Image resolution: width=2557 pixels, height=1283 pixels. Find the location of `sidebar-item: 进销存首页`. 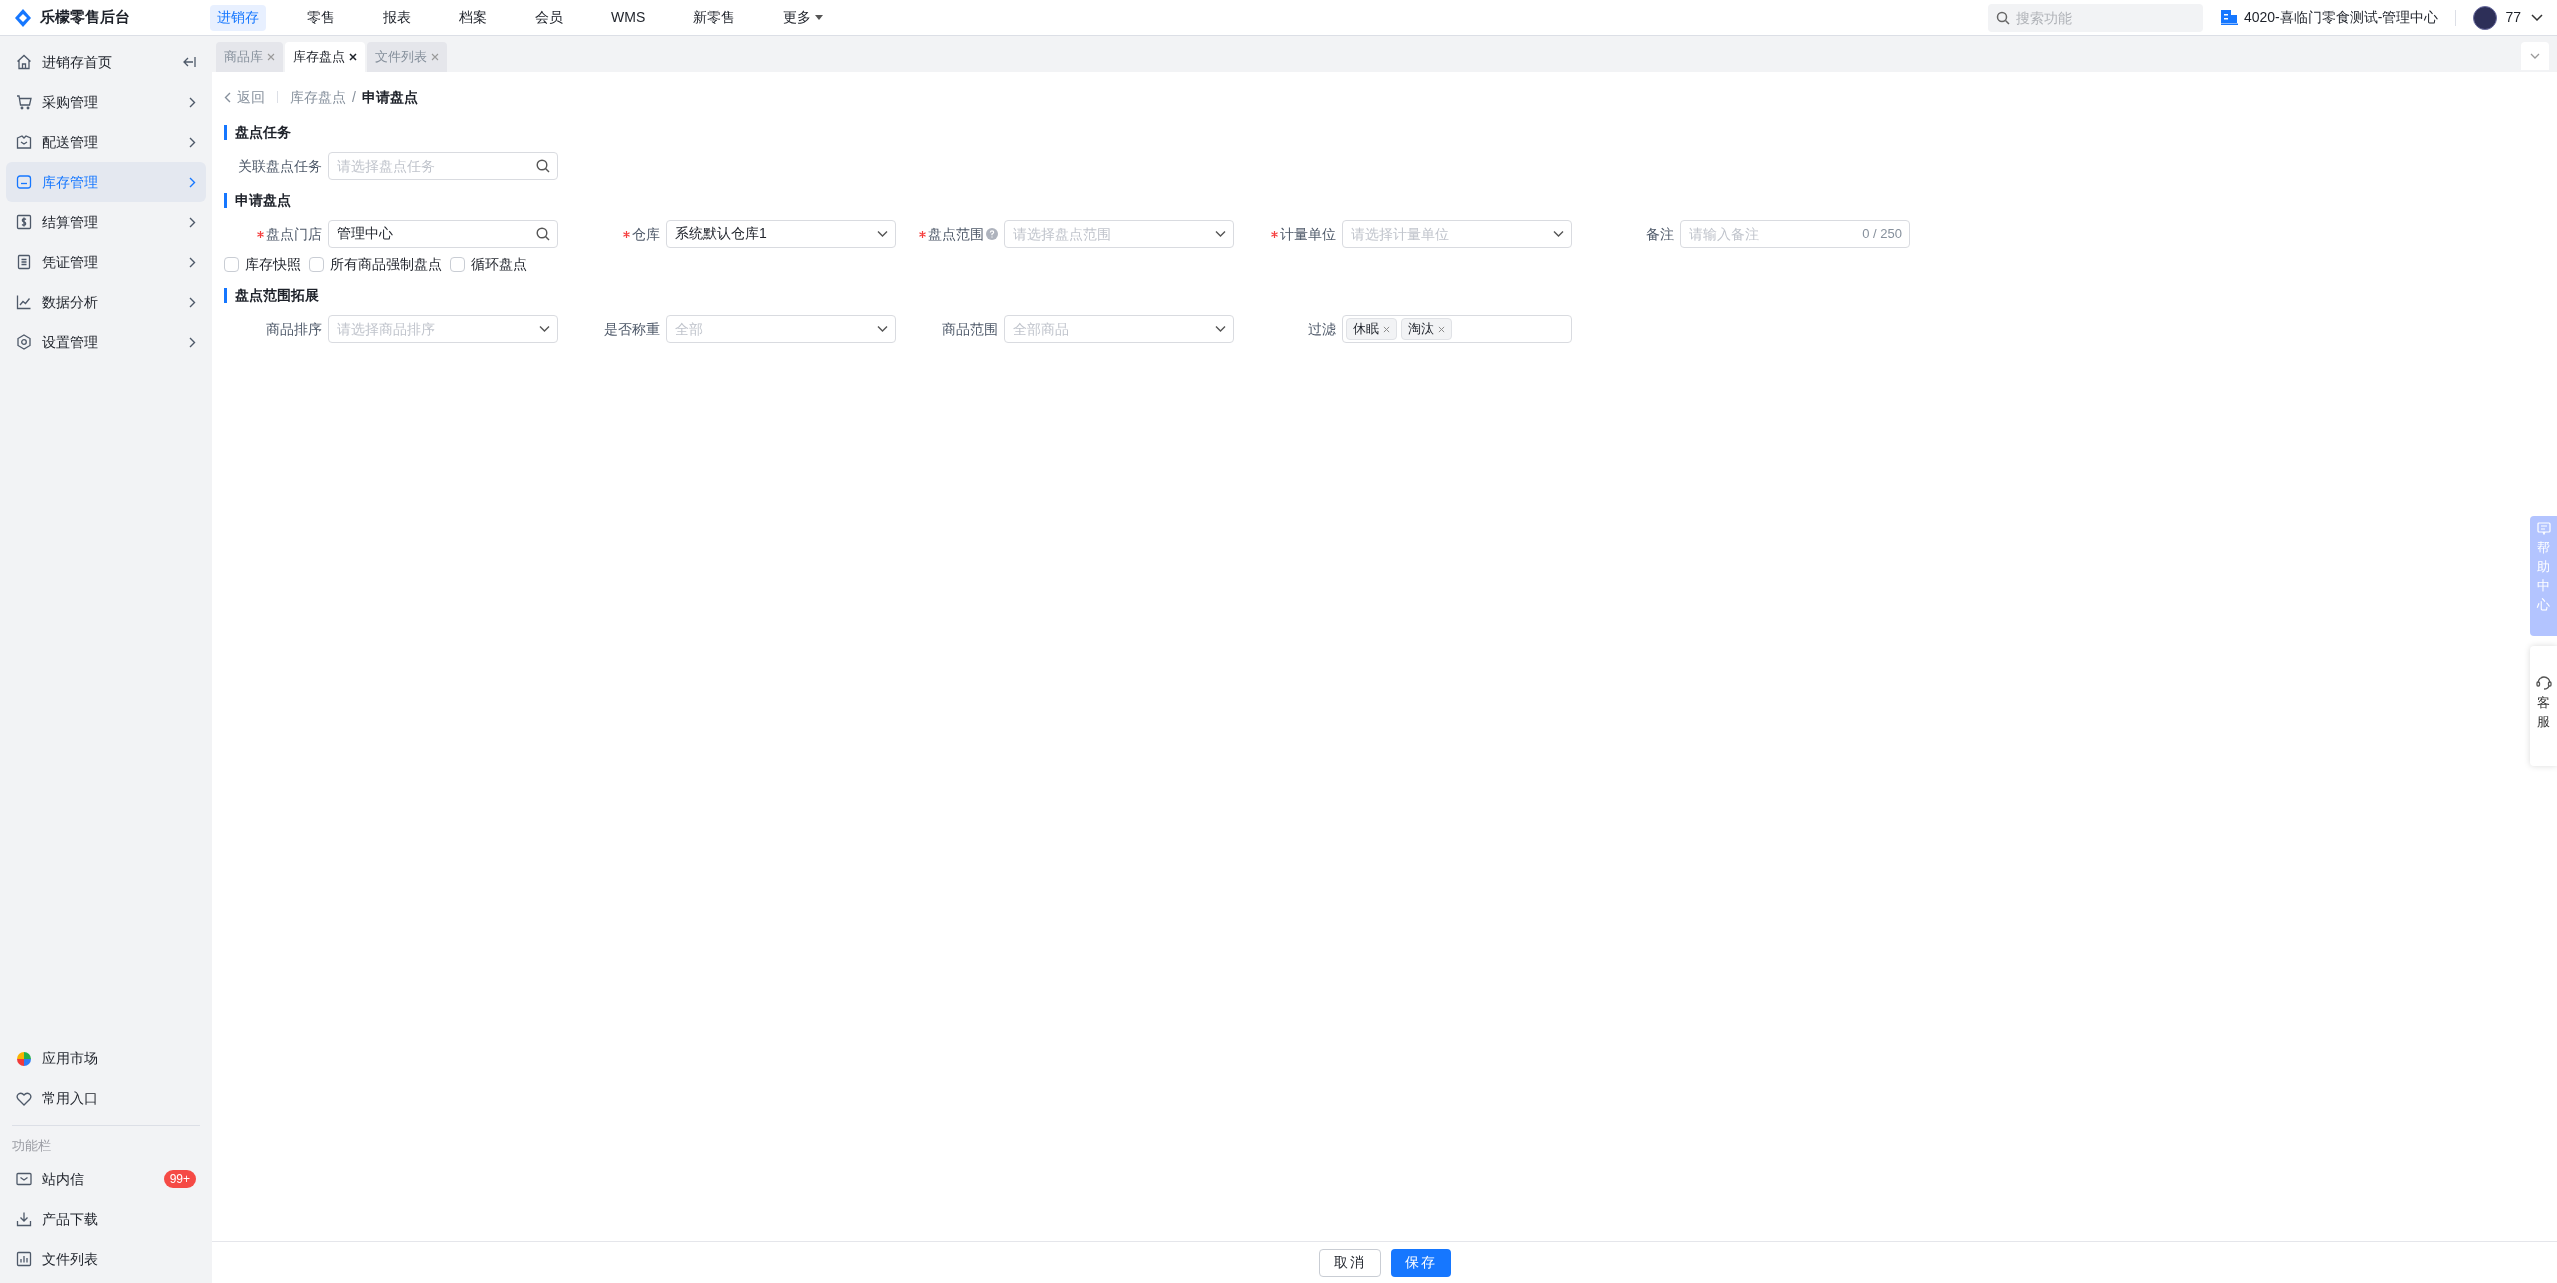

sidebar-item: 进销存首页 is located at coordinates (106, 62).